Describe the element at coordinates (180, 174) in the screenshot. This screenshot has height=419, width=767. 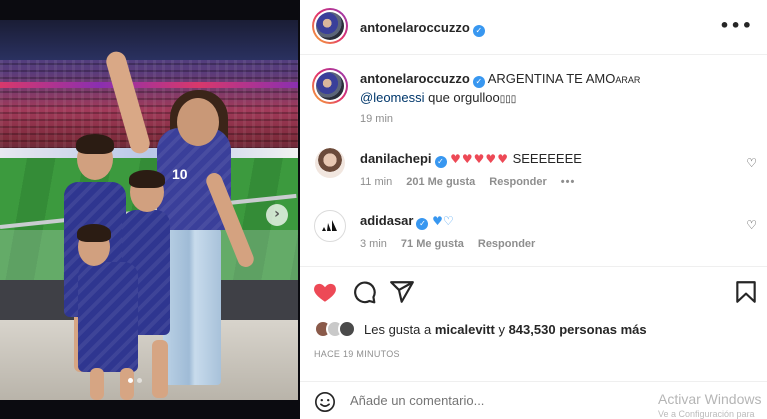
I see `jersey-number: 10` at that location.